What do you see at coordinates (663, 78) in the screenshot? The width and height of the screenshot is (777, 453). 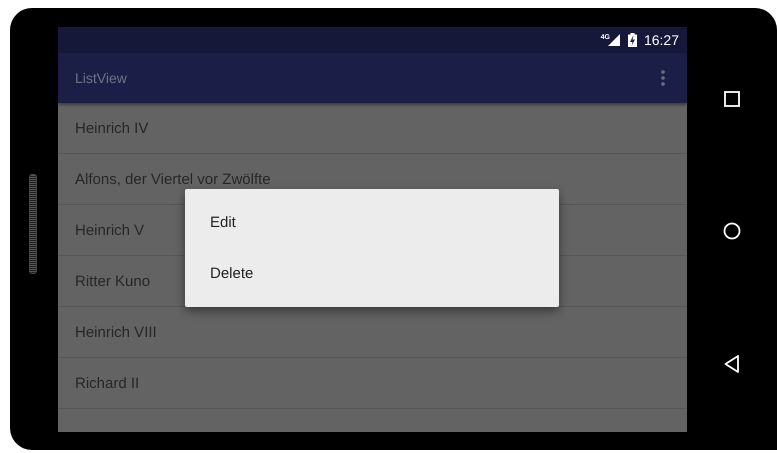 I see `overflow-menu-icon` at bounding box center [663, 78].